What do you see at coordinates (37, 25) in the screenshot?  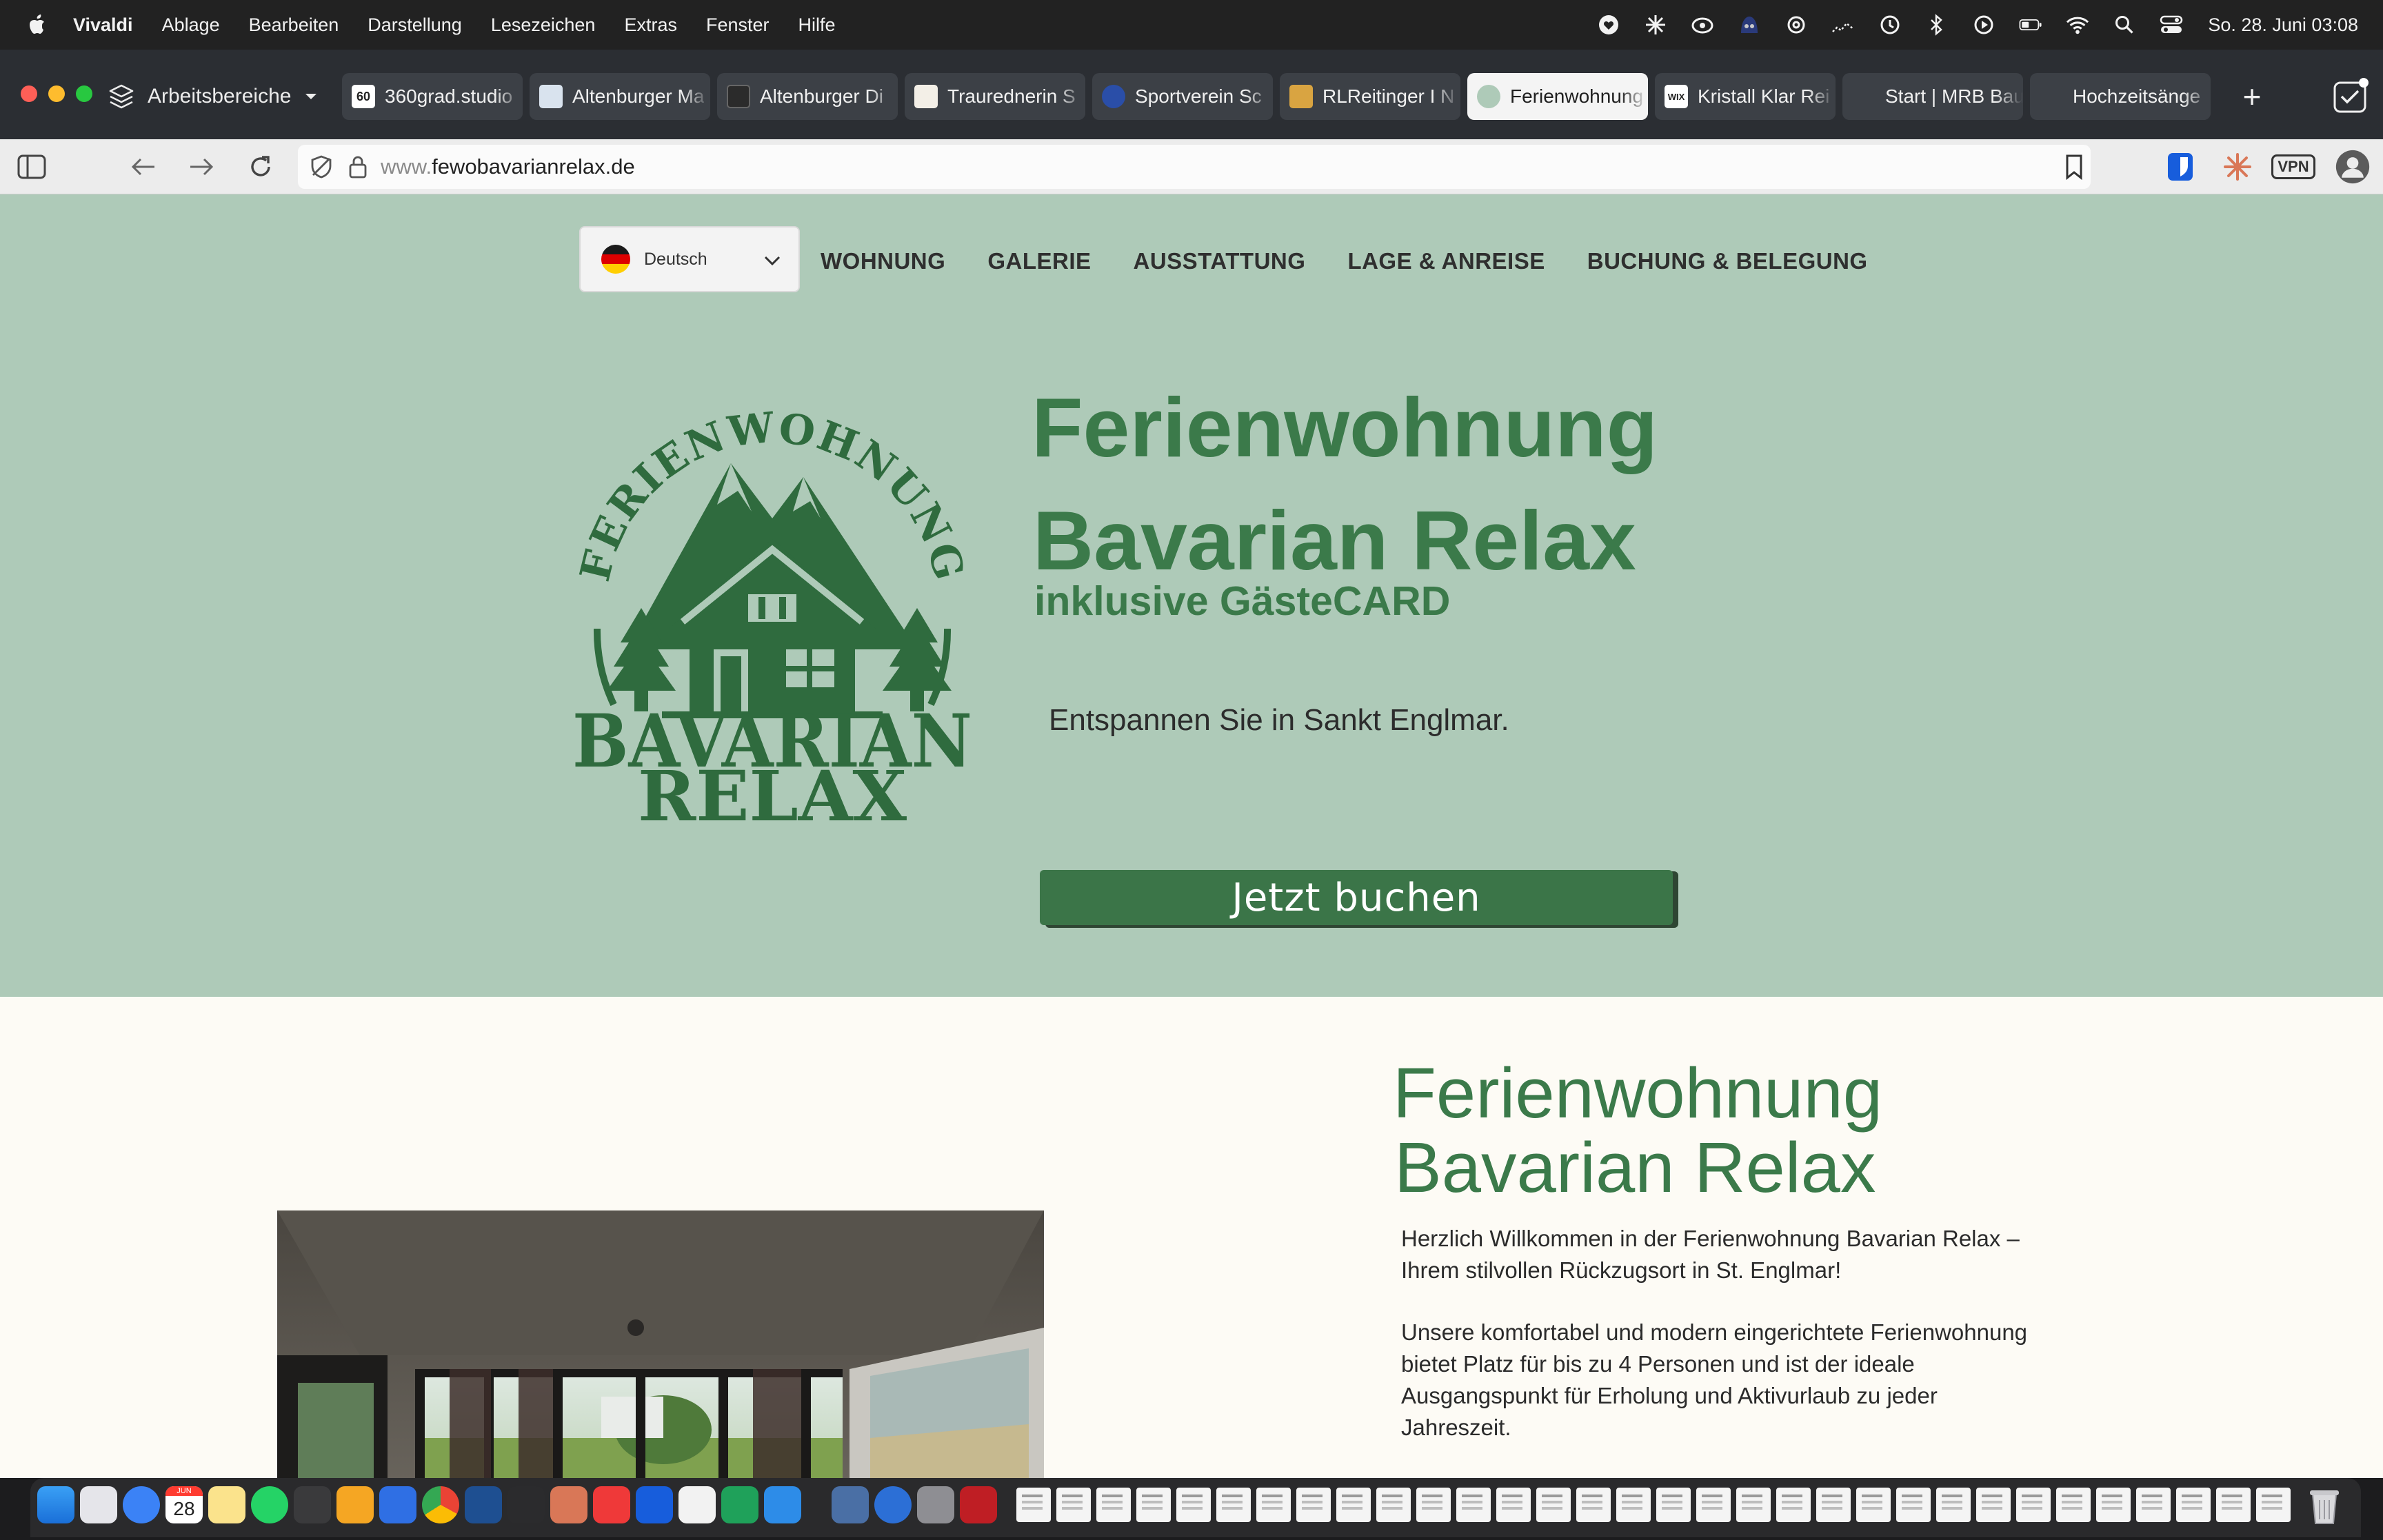 I see `apple-icon` at bounding box center [37, 25].